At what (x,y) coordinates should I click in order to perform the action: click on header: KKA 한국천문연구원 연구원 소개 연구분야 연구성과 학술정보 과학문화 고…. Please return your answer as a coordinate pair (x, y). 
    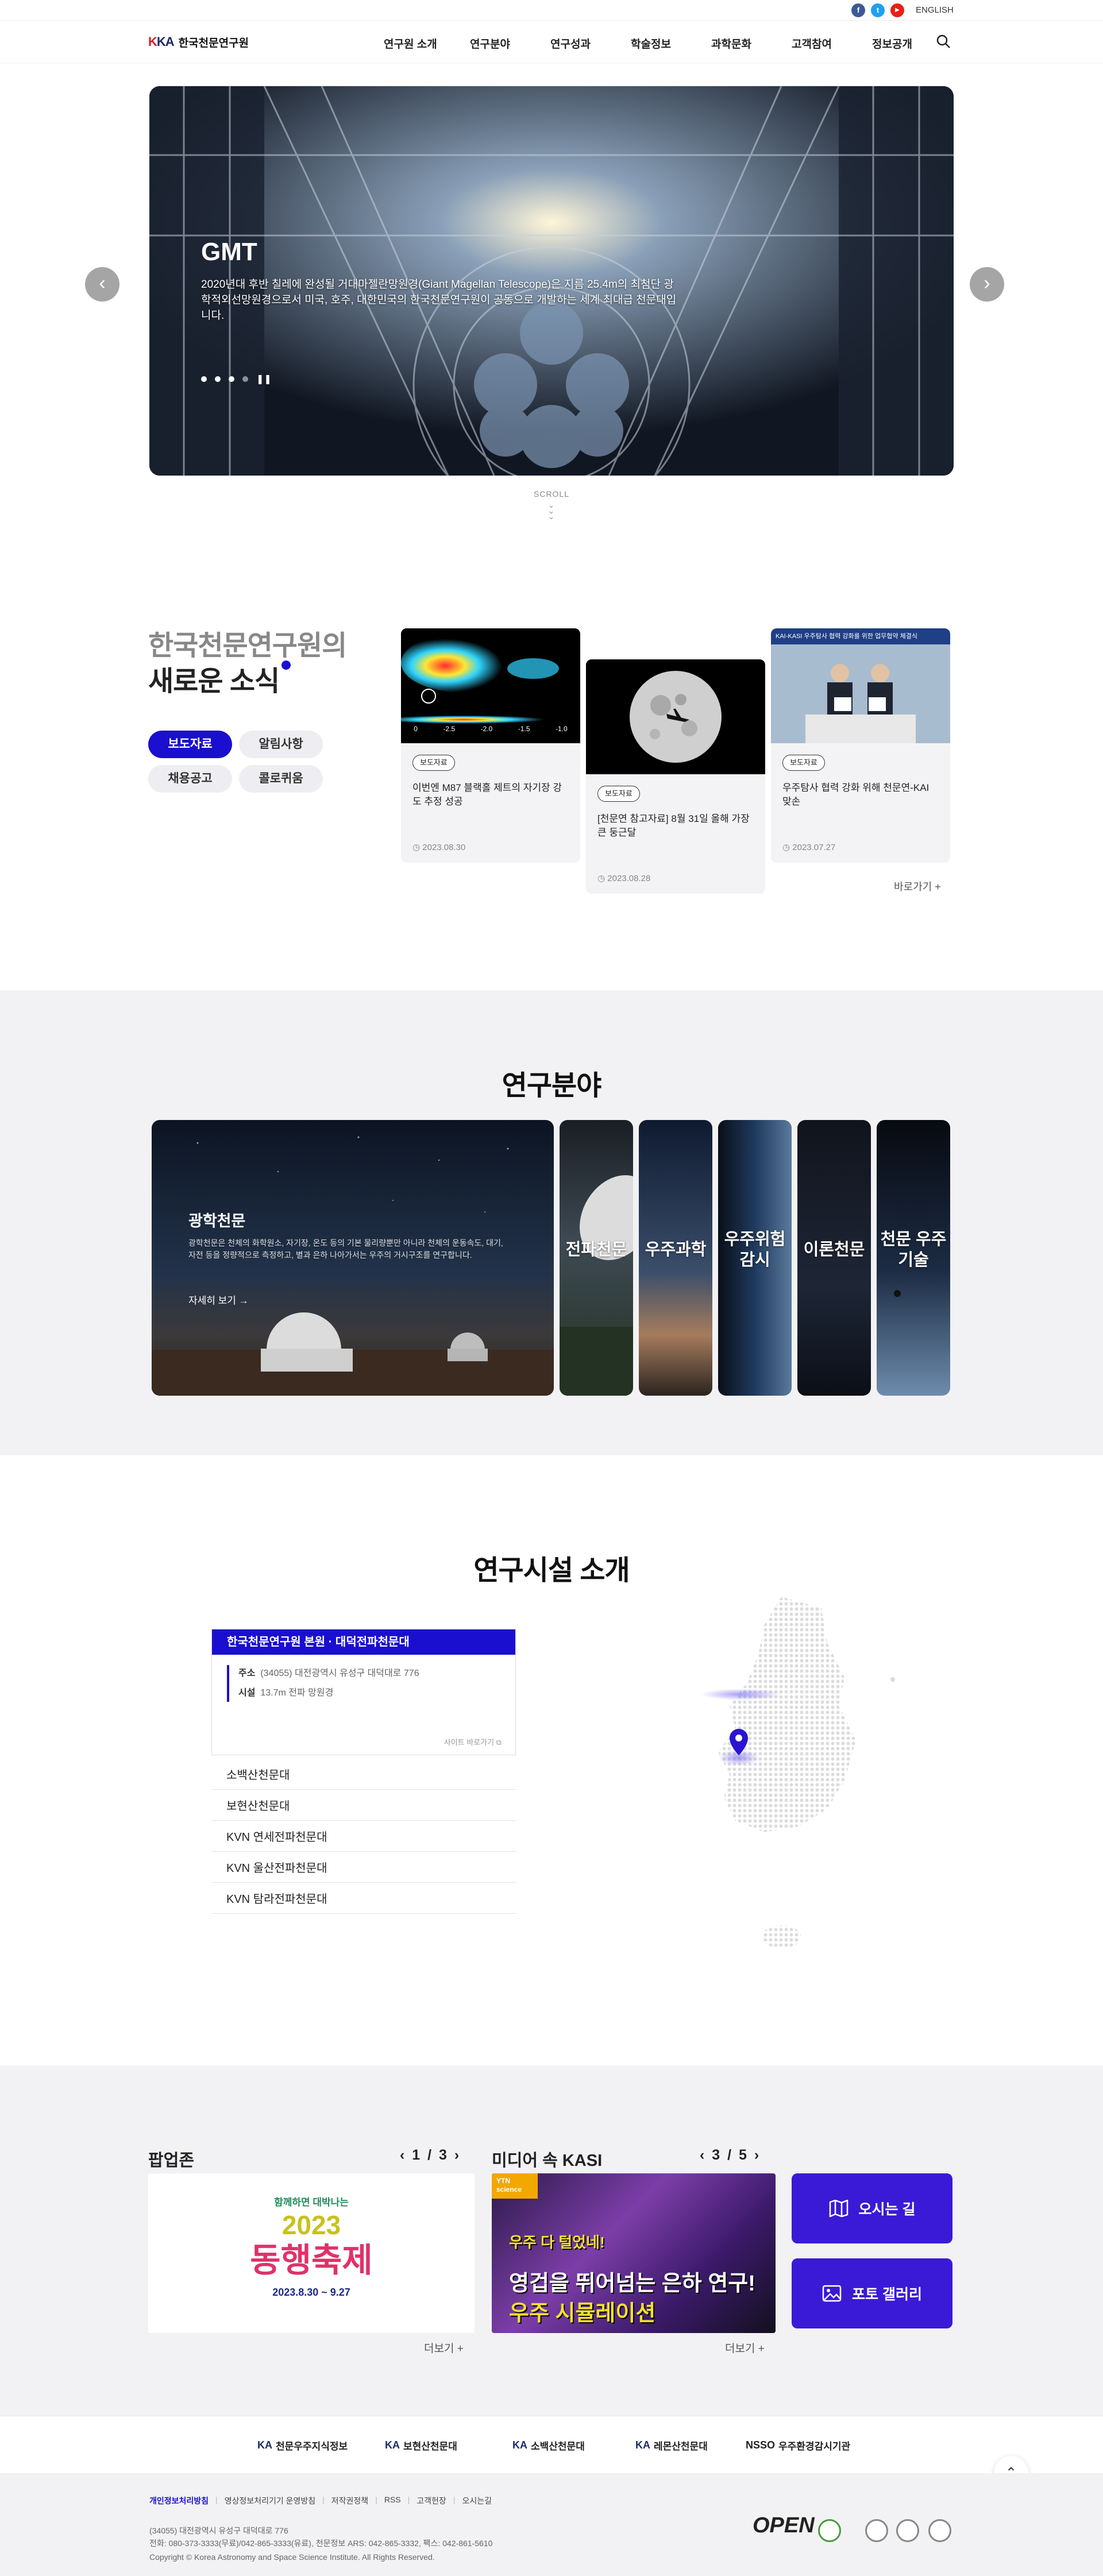
    Looking at the image, I should click on (551, 42).